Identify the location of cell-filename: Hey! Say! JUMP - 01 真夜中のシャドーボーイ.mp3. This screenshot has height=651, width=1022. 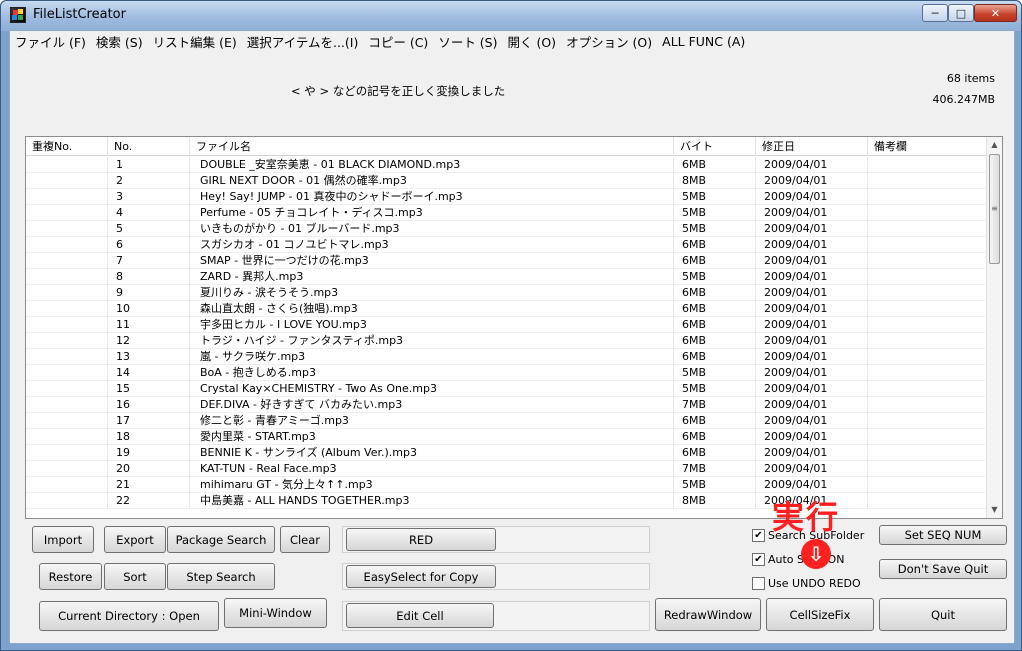
(432, 197).